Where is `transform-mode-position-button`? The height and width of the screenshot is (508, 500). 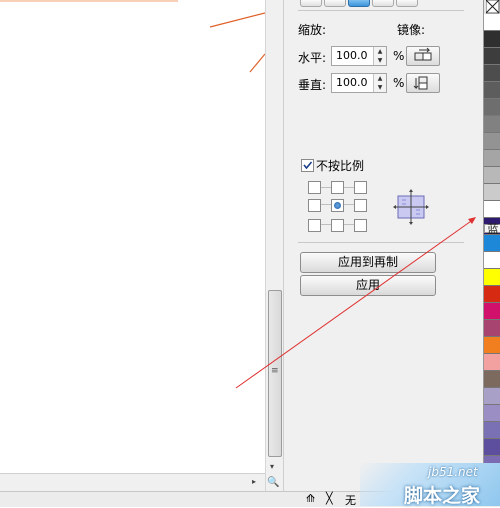 transform-mode-position-button is located at coordinates (311, 3).